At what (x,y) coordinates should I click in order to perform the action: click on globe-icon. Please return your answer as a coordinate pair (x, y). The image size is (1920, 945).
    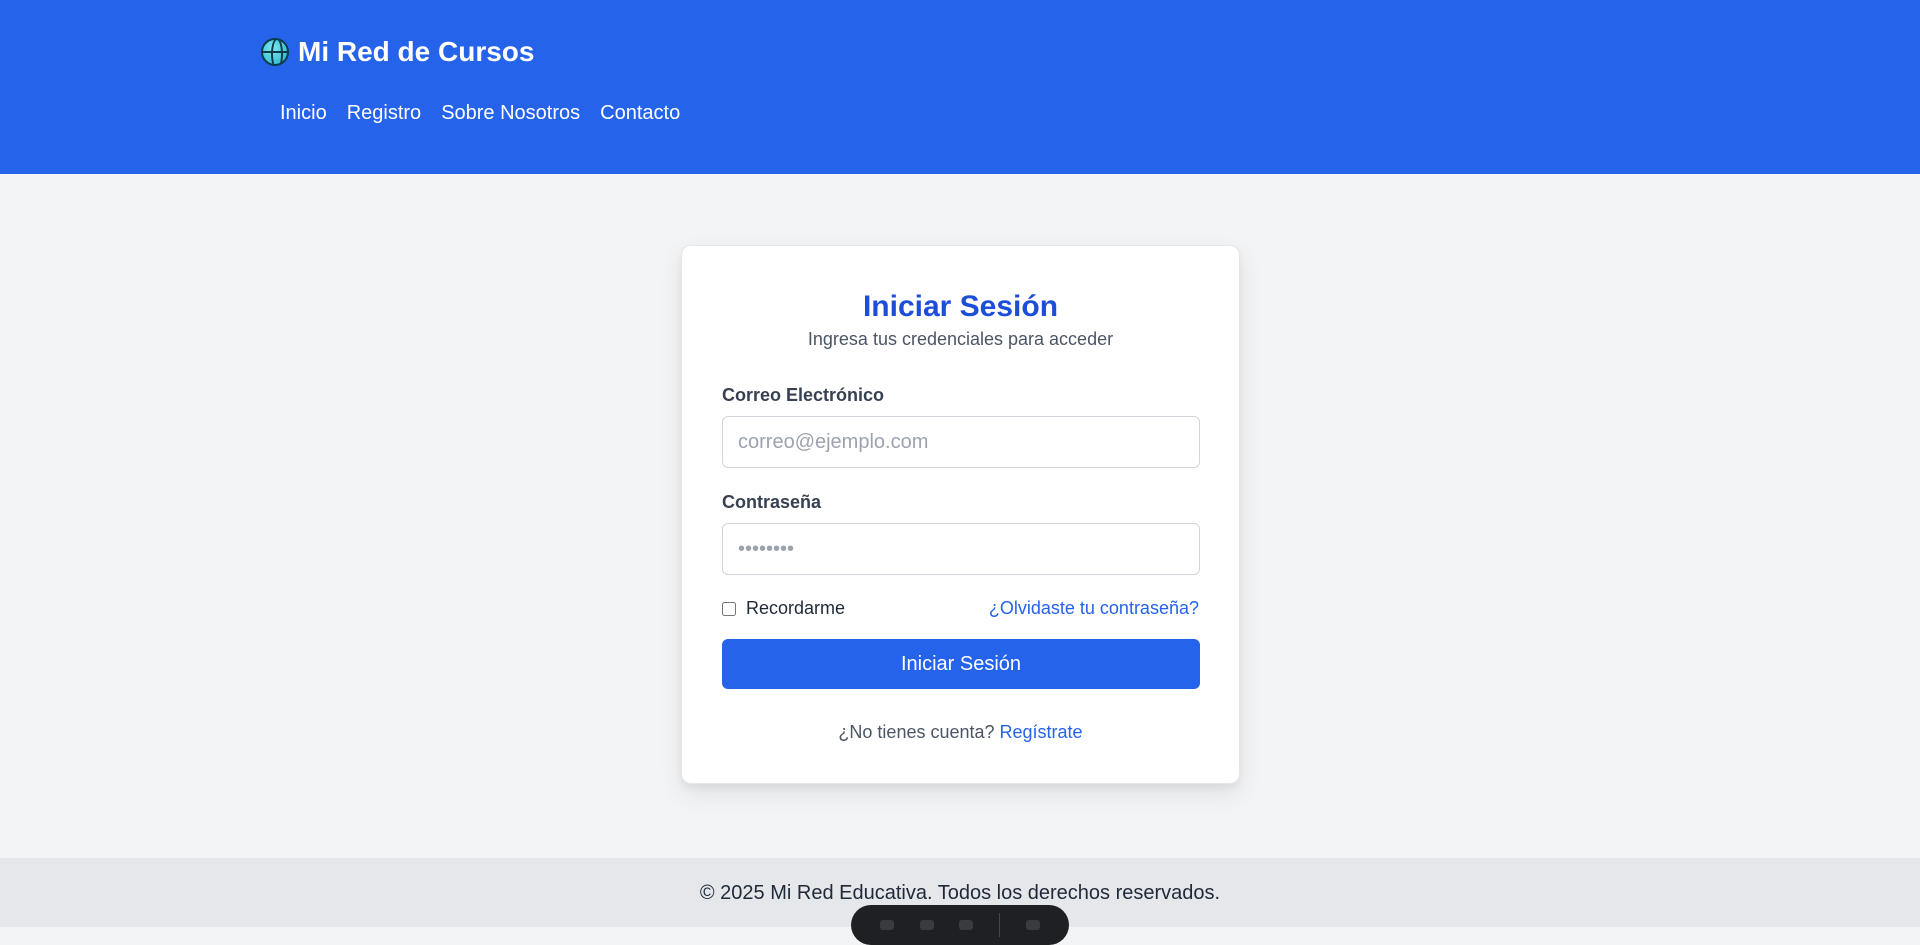
    Looking at the image, I should click on (275, 52).